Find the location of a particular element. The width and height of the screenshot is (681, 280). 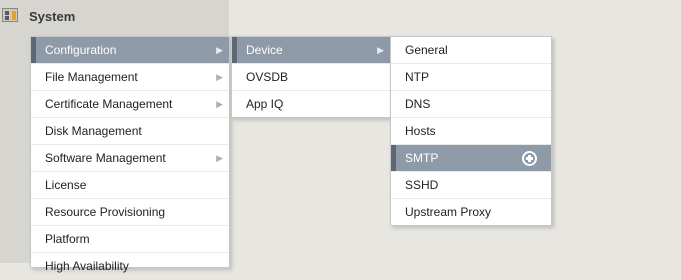

menu-item-ovsdb: OVSDB is located at coordinates (311, 77).